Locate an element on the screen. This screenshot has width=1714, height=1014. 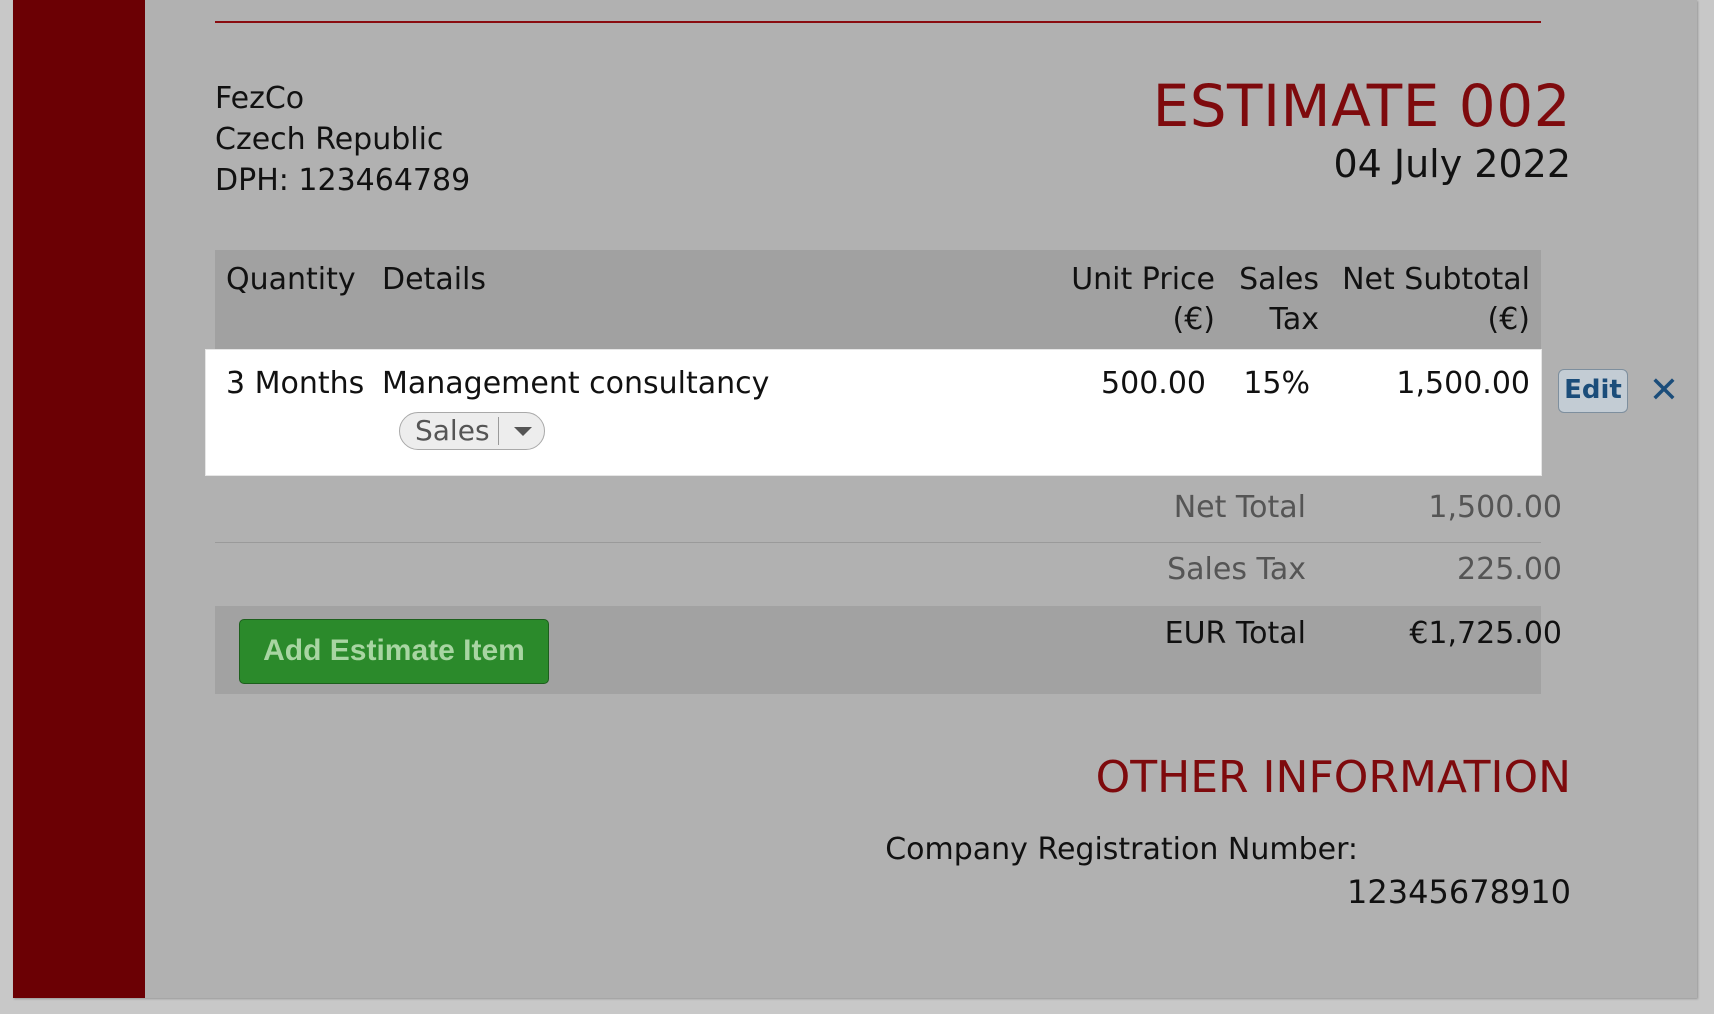
summary-divider is located at coordinates (878, 542).